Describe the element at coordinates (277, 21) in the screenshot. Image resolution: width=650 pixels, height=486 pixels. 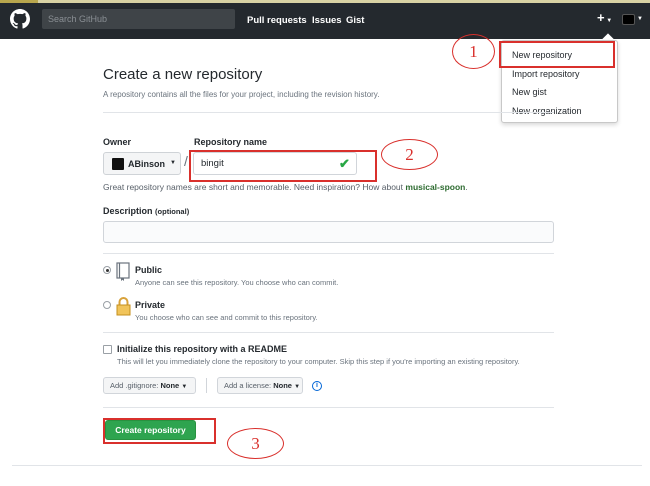
I see `nav-pull-requests: Pull requests` at that location.